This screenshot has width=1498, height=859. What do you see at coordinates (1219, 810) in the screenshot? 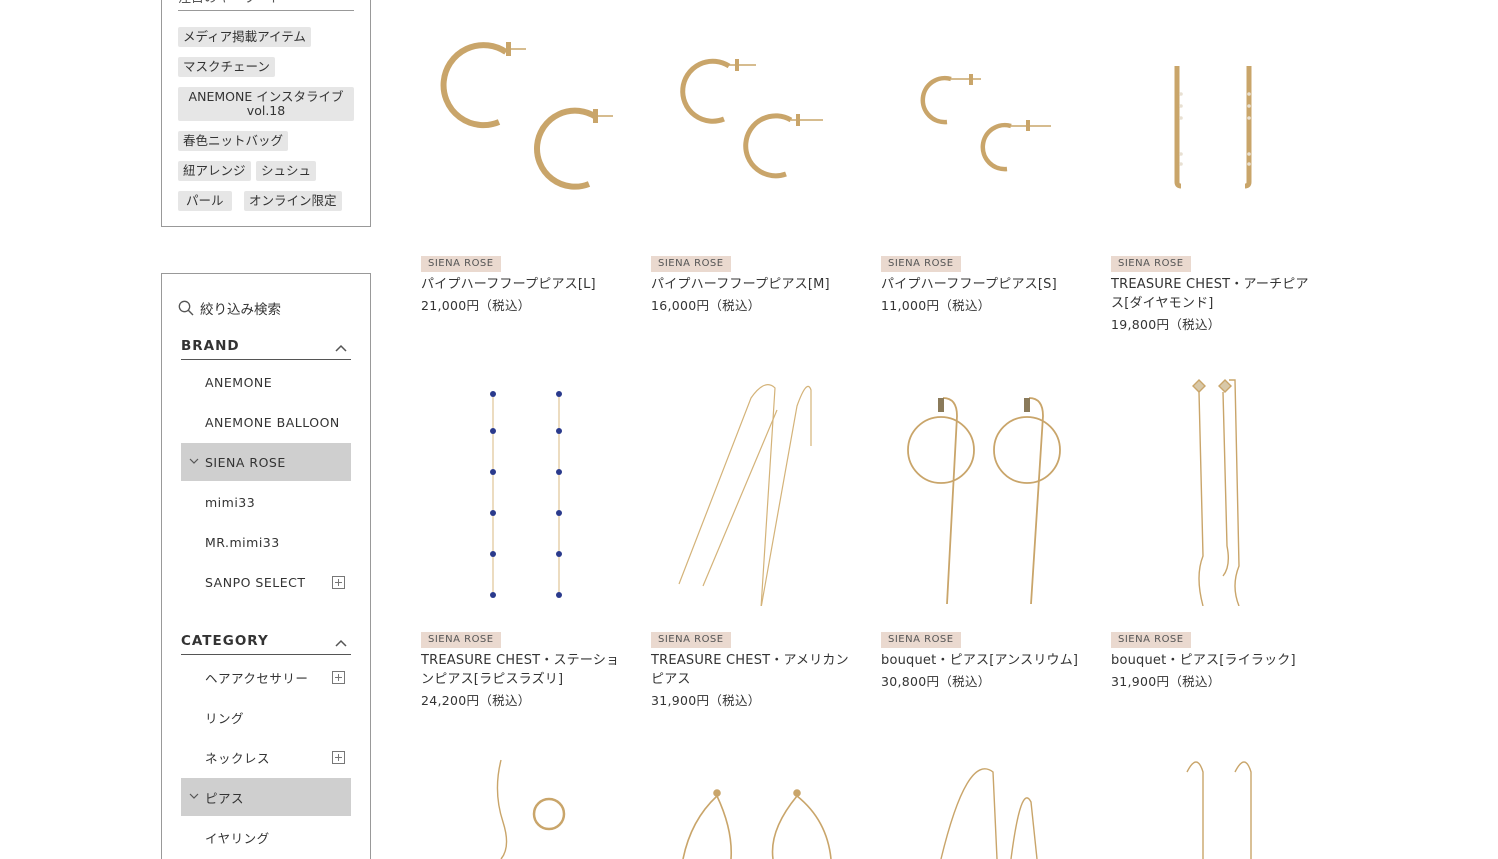
I see `hook-drop-earrings-image` at bounding box center [1219, 810].